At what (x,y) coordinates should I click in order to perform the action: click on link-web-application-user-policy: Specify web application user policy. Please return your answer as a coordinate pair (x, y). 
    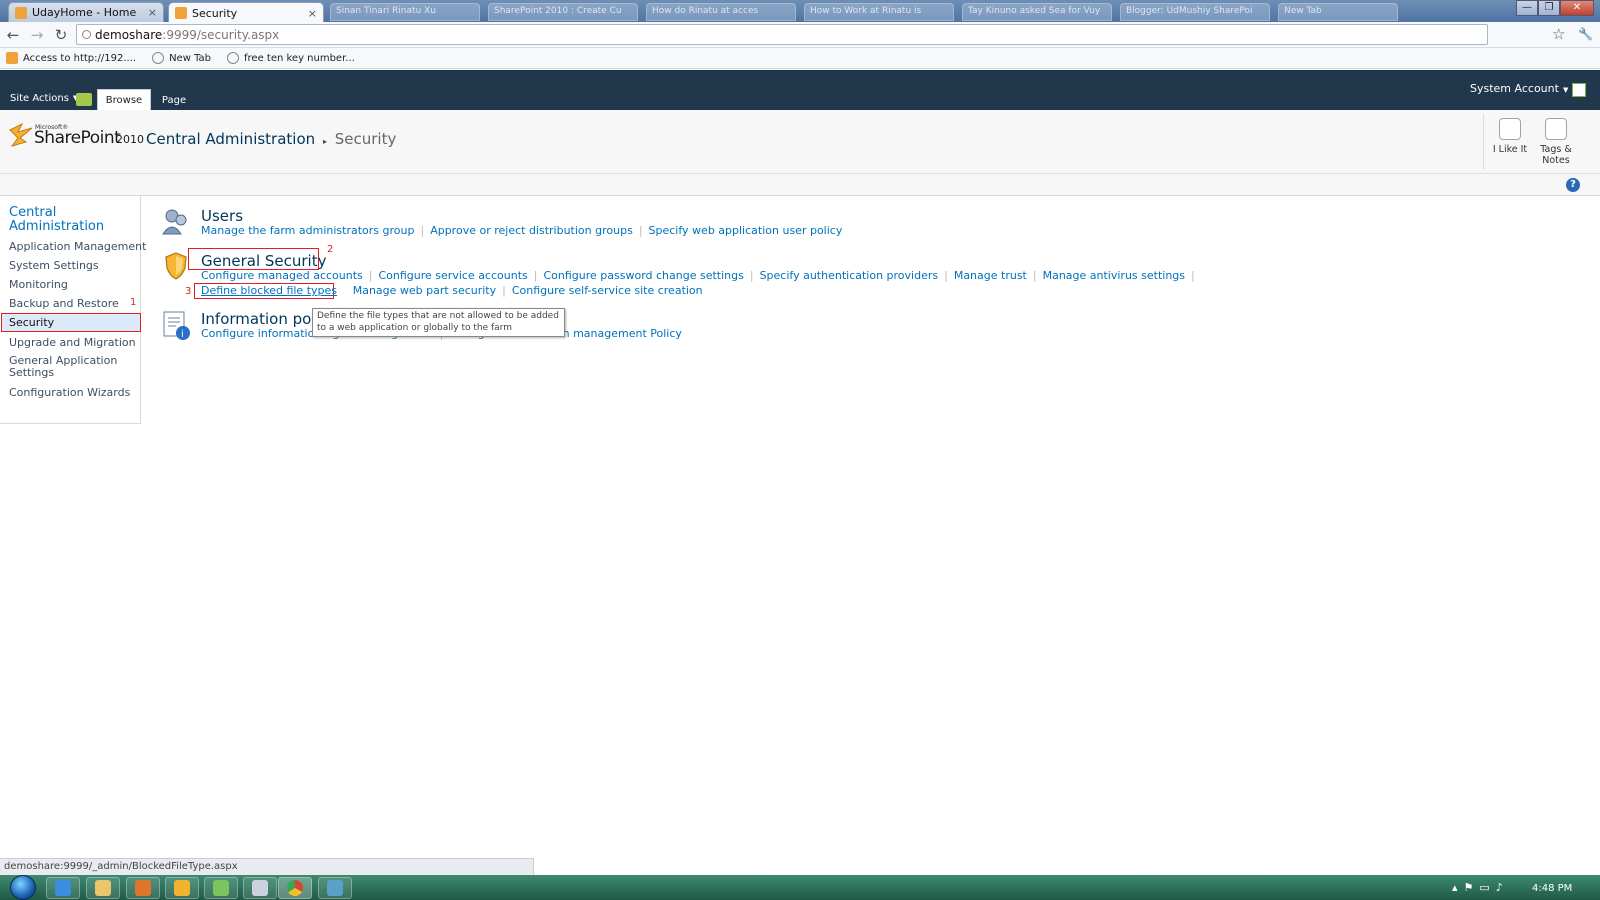
    Looking at the image, I should click on (746, 230).